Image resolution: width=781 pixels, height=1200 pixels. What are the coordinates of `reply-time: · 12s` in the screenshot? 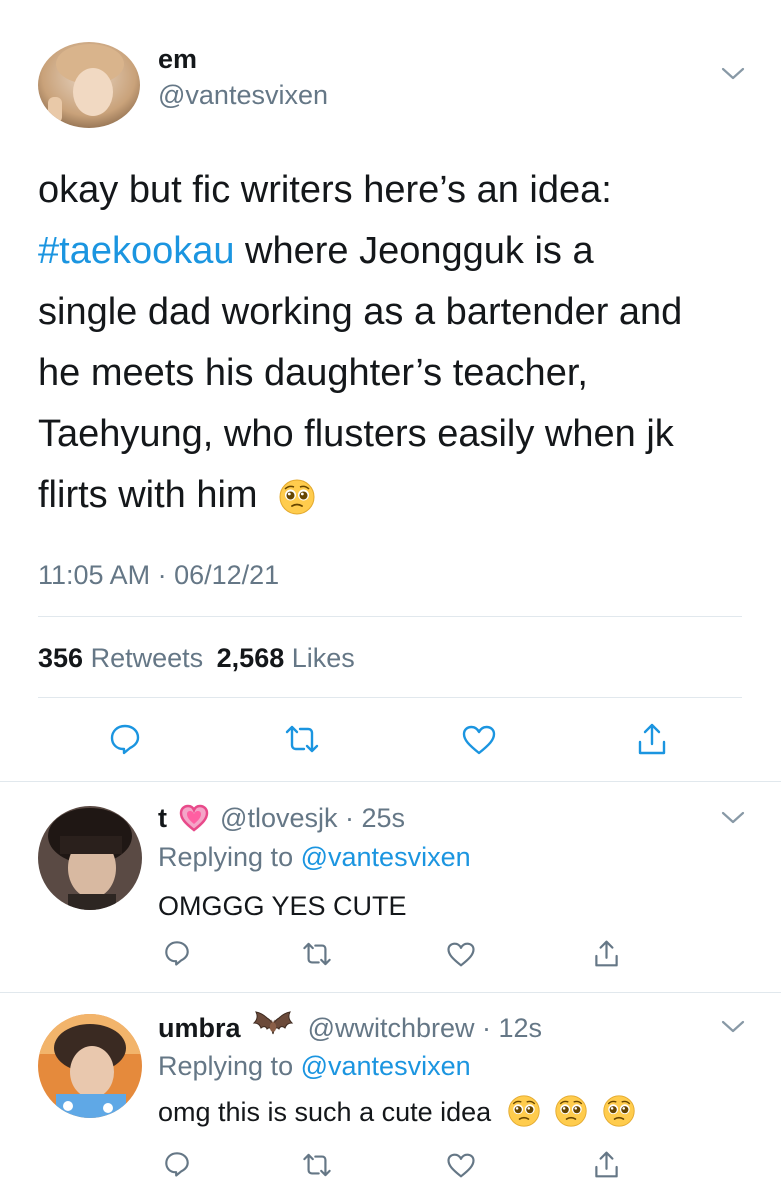 It's located at (512, 1028).